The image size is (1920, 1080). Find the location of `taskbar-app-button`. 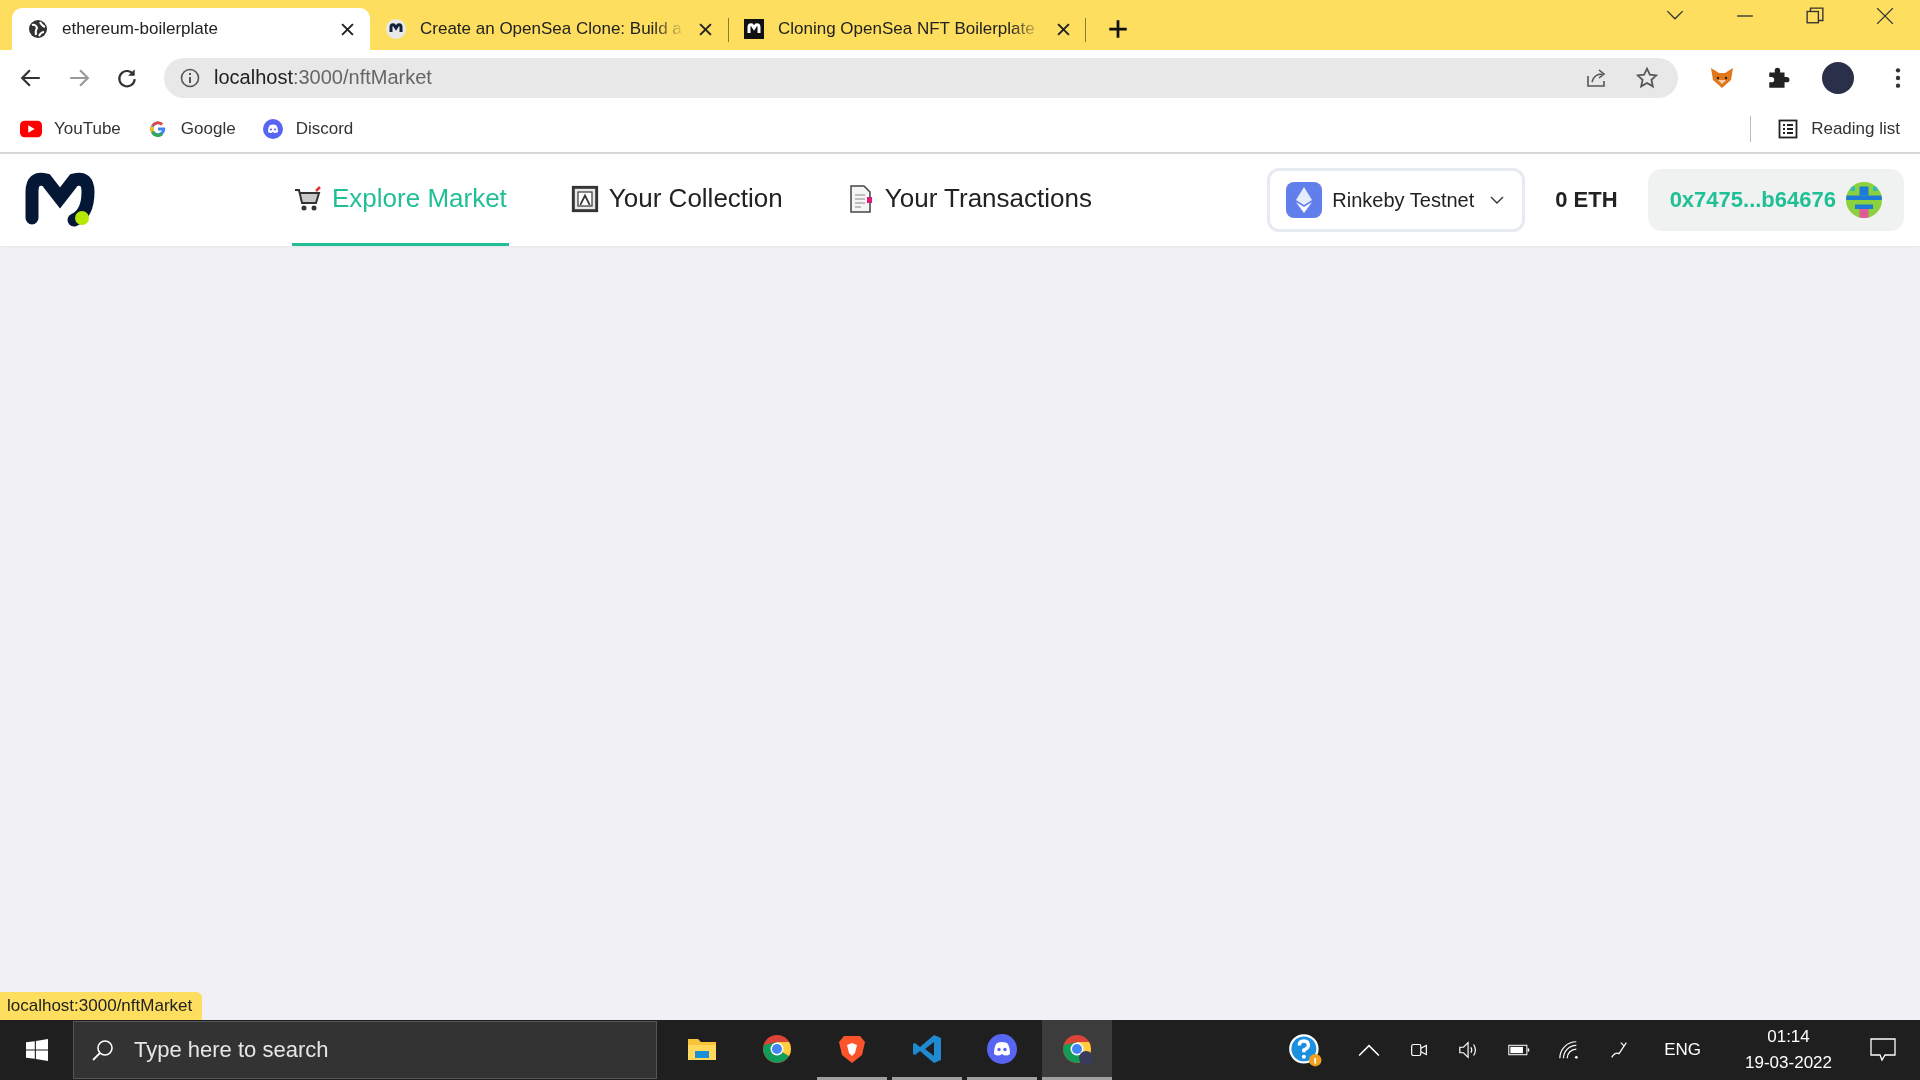

taskbar-app-button is located at coordinates (1077, 1050).